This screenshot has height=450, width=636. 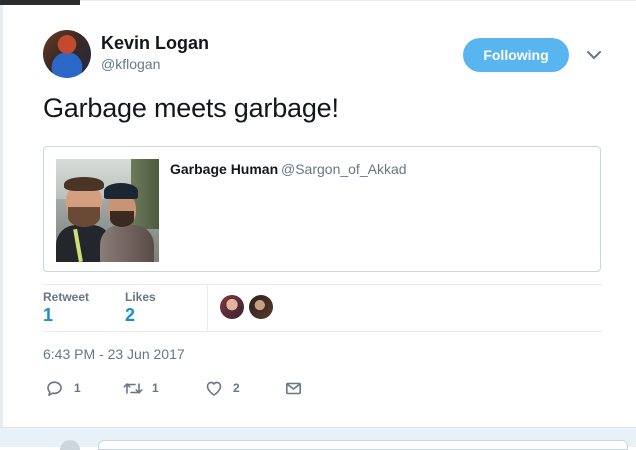 I want to click on quoted-tweet-photo, so click(x=107, y=210).